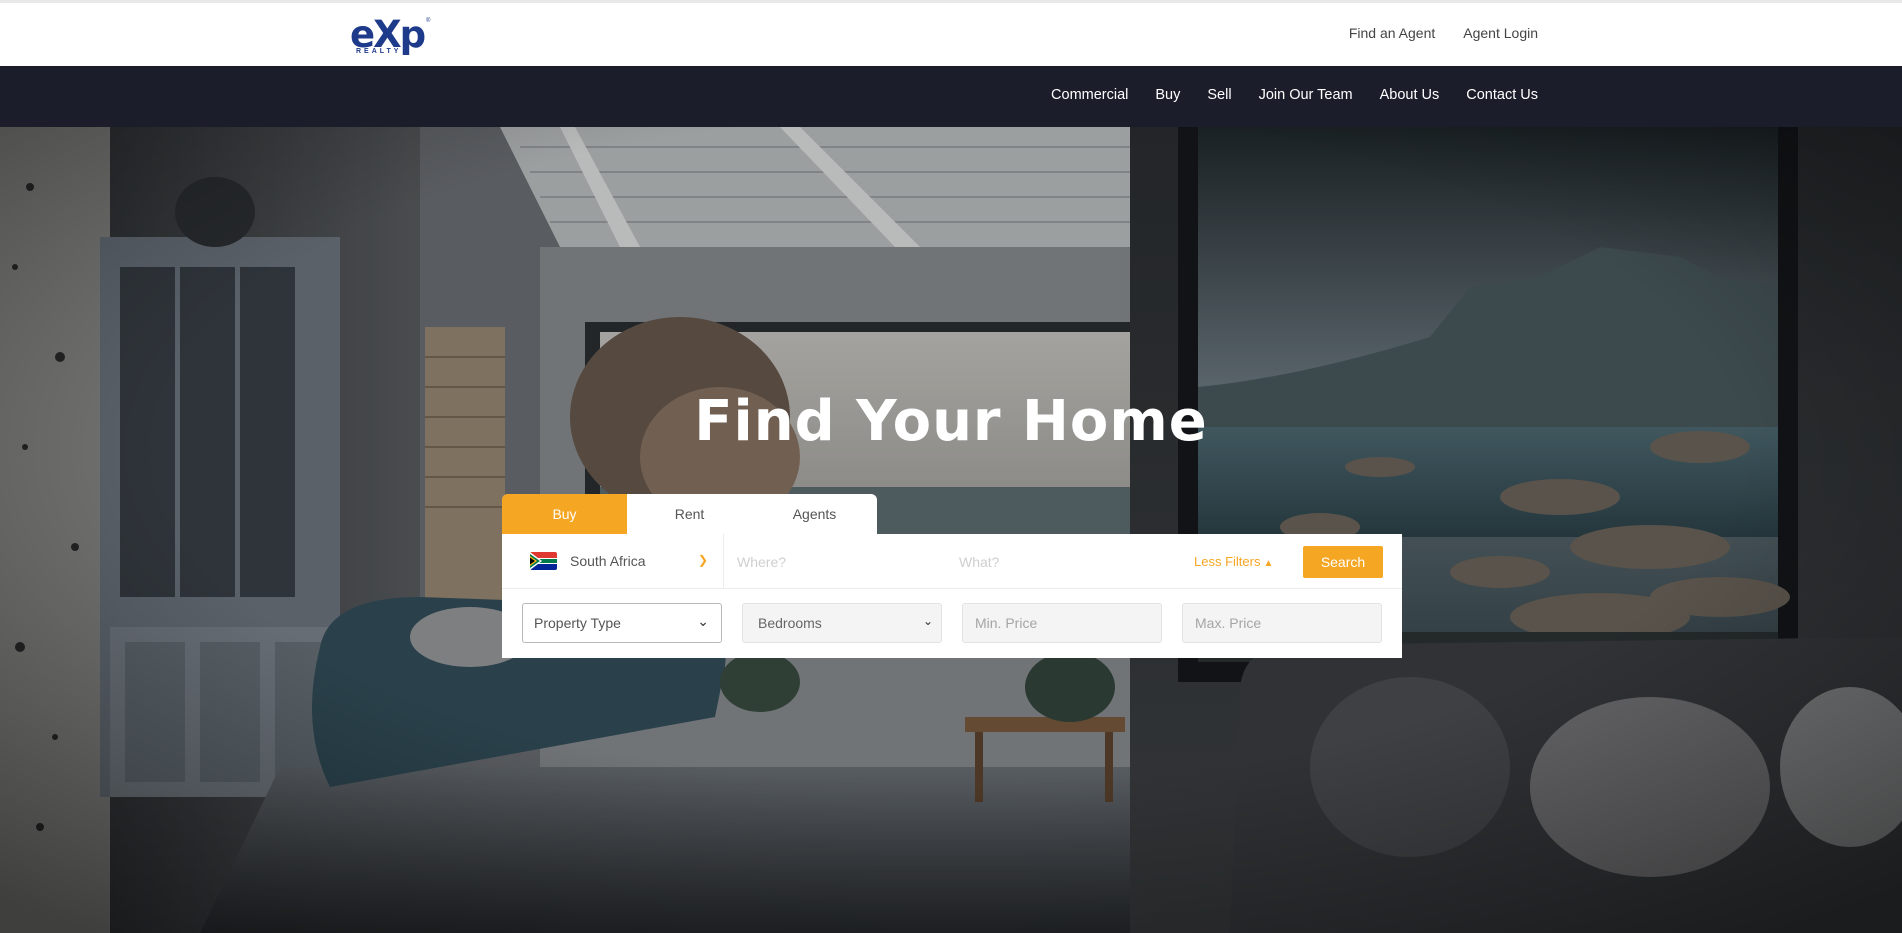 The width and height of the screenshot is (1902, 933). Describe the element at coordinates (1227, 561) in the screenshot. I see `less-filters-label: Less Filters` at that location.